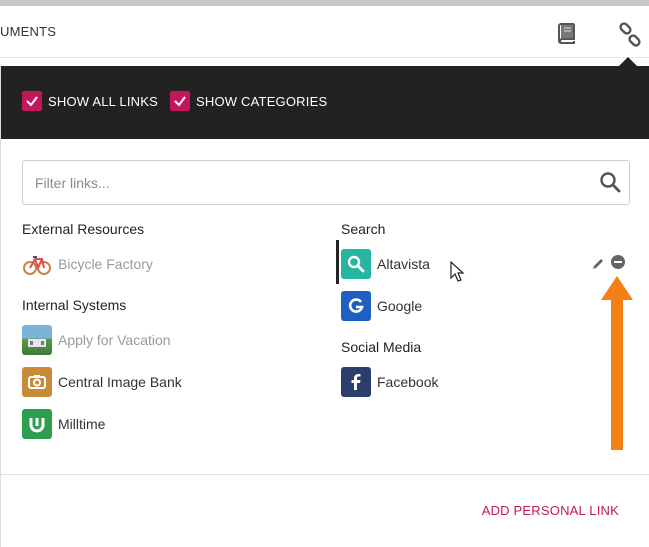 The height and width of the screenshot is (547, 649). I want to click on show-categories-label: SHOW CATEGORIES, so click(262, 101).